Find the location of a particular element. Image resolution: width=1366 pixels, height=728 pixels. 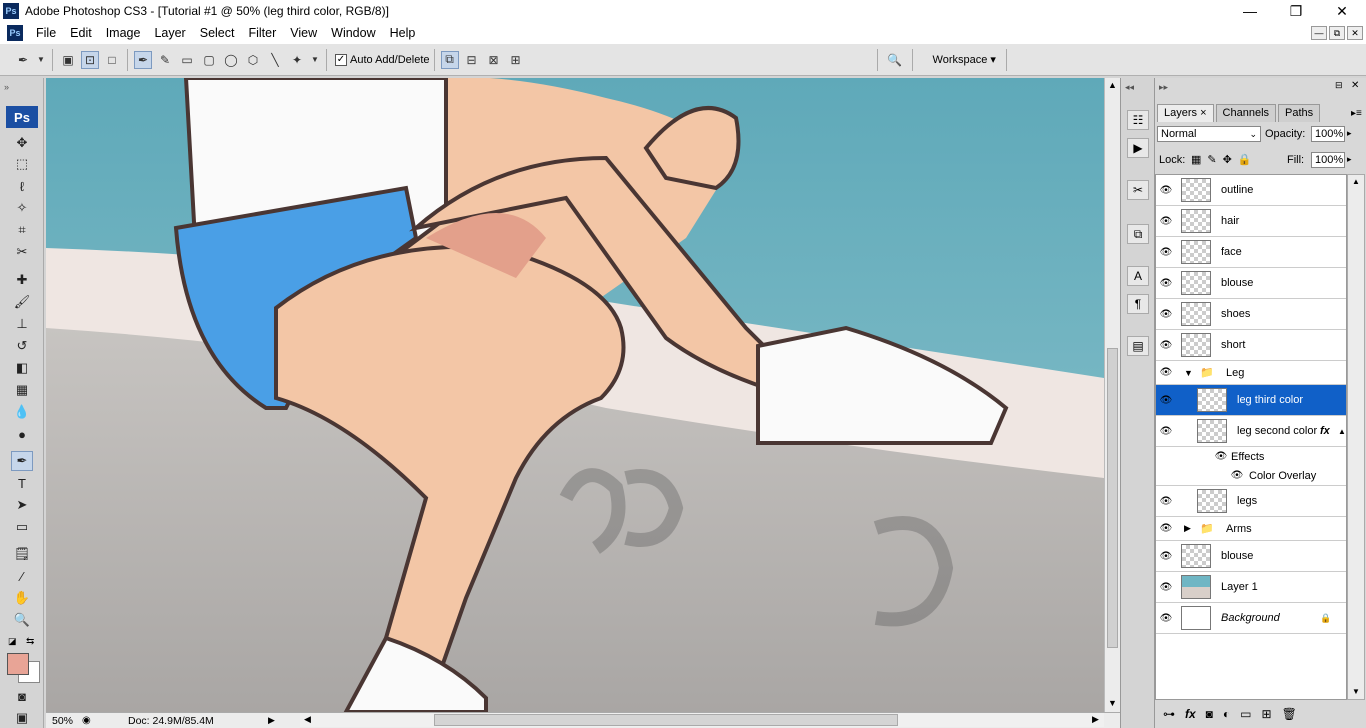

layer-group-row: 👁 ▶ 📁 Arms is located at coordinates (1251, 529).